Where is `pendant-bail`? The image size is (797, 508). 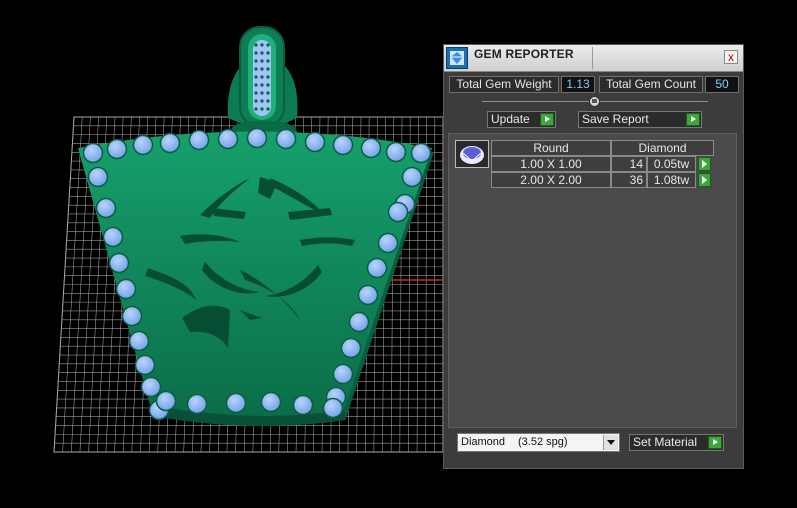
pendant-bail is located at coordinates (263, 82).